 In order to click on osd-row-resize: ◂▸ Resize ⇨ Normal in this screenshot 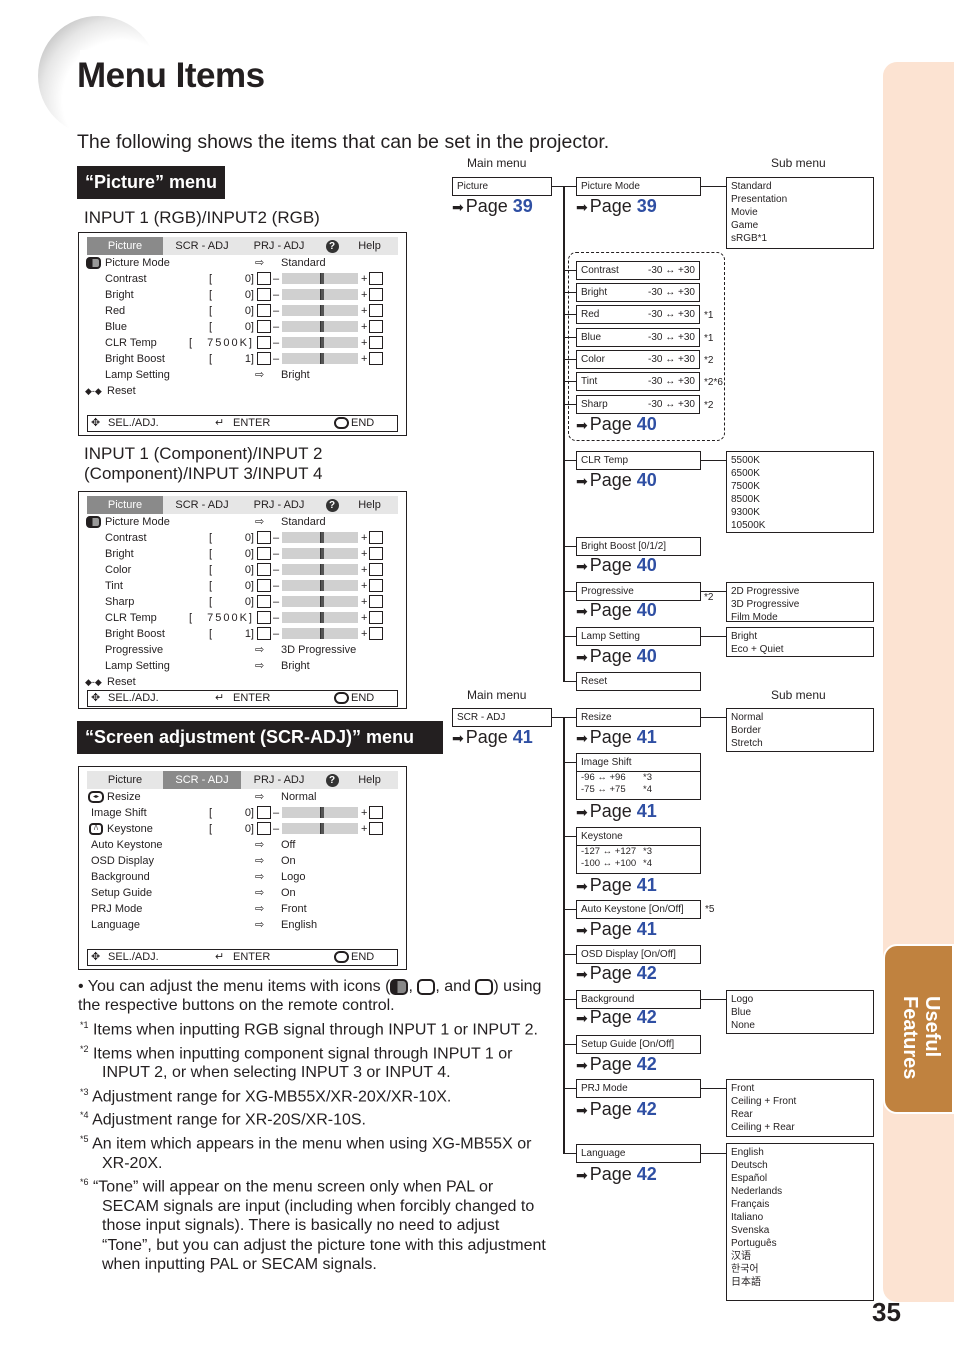, I will do `click(242, 797)`.